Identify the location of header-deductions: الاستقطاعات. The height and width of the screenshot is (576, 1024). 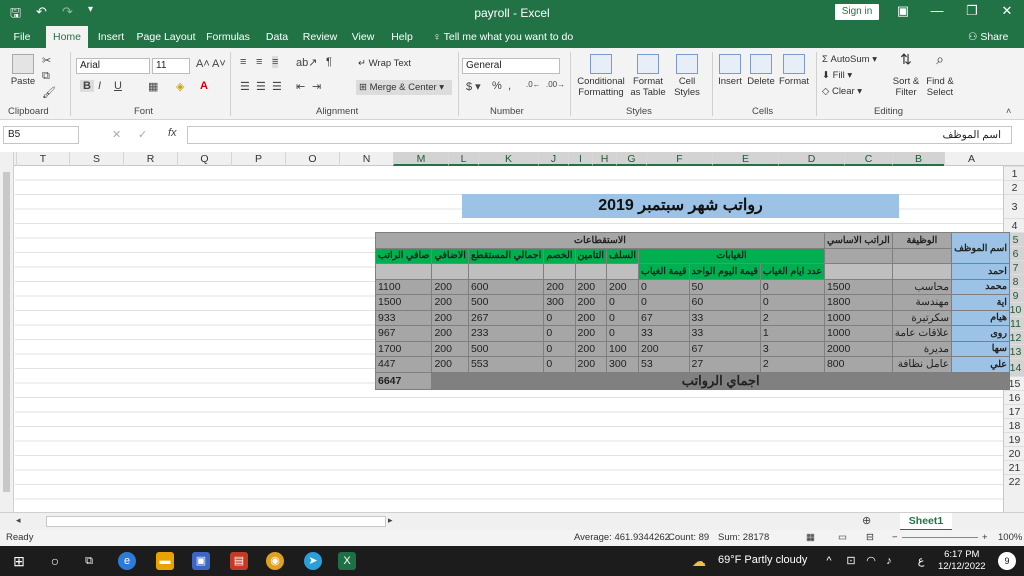
(600, 240).